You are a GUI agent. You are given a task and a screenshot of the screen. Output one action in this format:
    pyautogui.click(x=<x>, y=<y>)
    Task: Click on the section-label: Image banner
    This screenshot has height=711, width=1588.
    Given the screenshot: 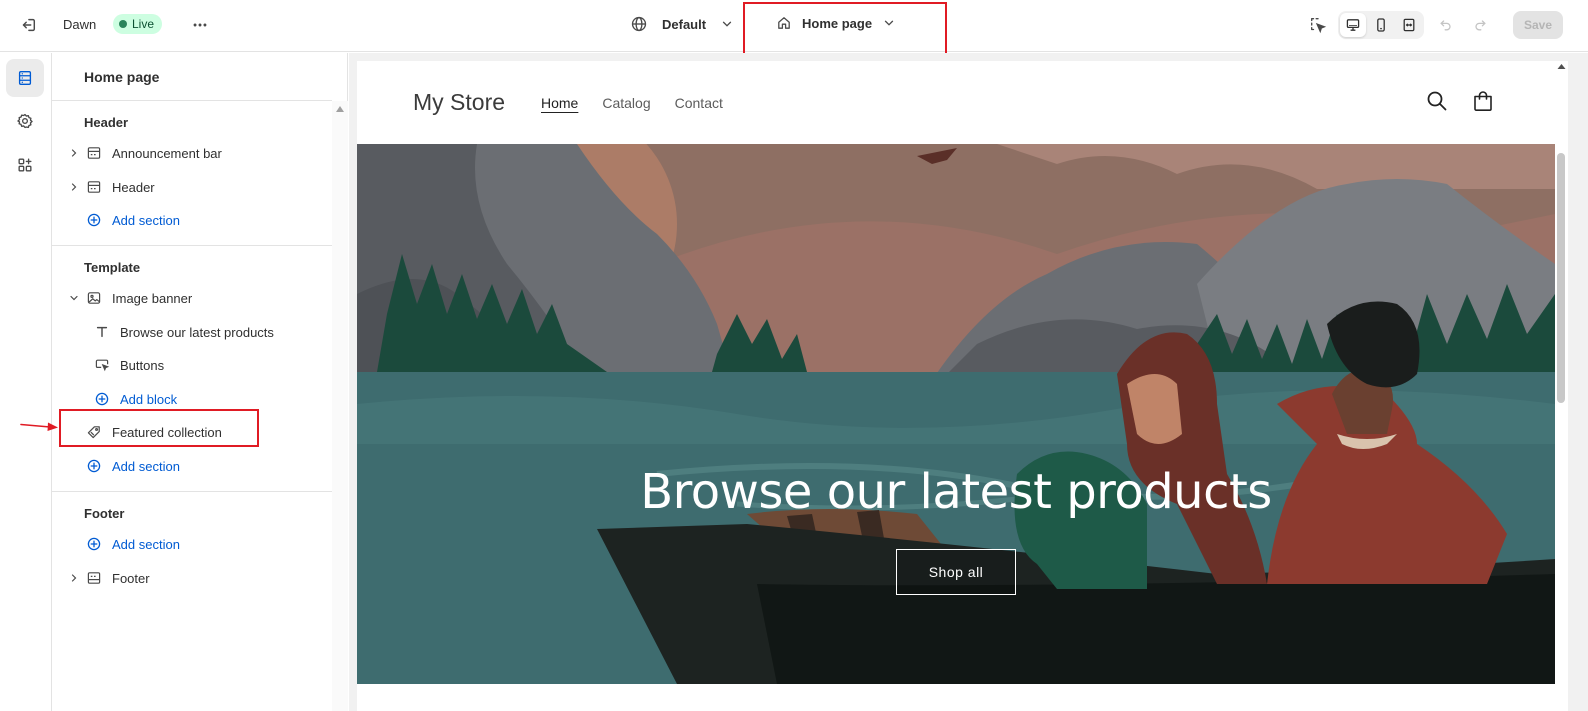 What is the action you would take?
    pyautogui.click(x=152, y=298)
    